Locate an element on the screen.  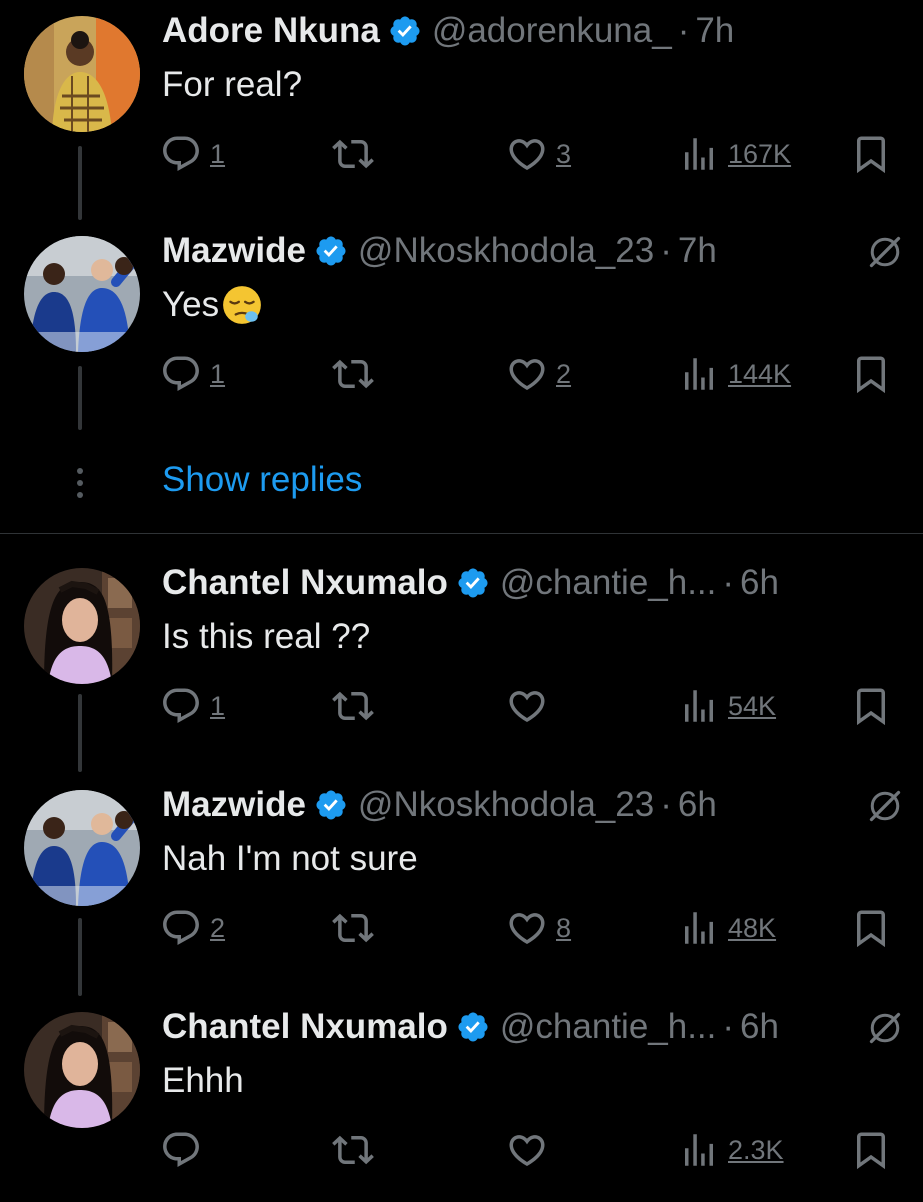
tweet-header: Chantel Nxumalo @chantie_h... · 6h is located at coordinates (470, 583).